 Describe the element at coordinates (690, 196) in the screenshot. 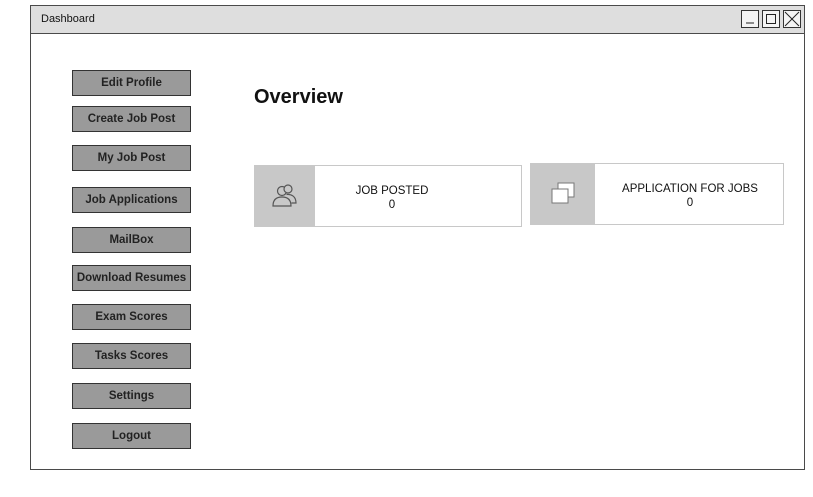

I see `applications-text: APPLICATION FOR JOBS 0` at that location.